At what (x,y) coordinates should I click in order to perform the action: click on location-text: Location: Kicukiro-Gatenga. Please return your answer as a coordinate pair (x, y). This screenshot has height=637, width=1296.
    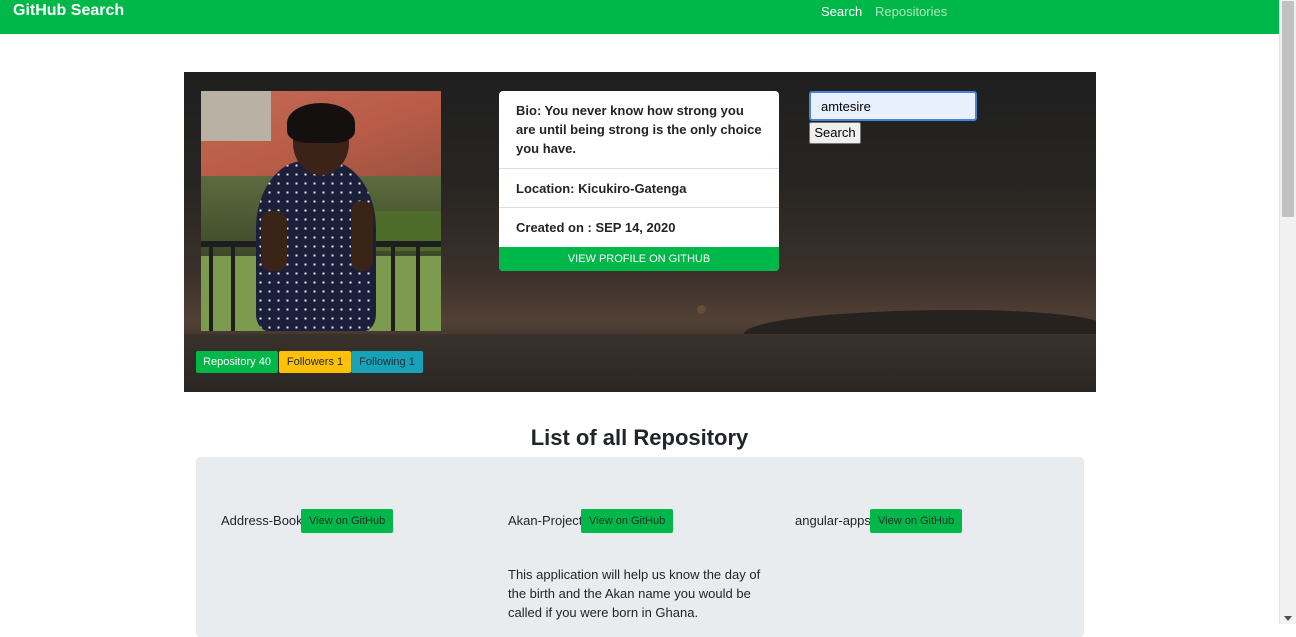
    Looking at the image, I should click on (601, 188).